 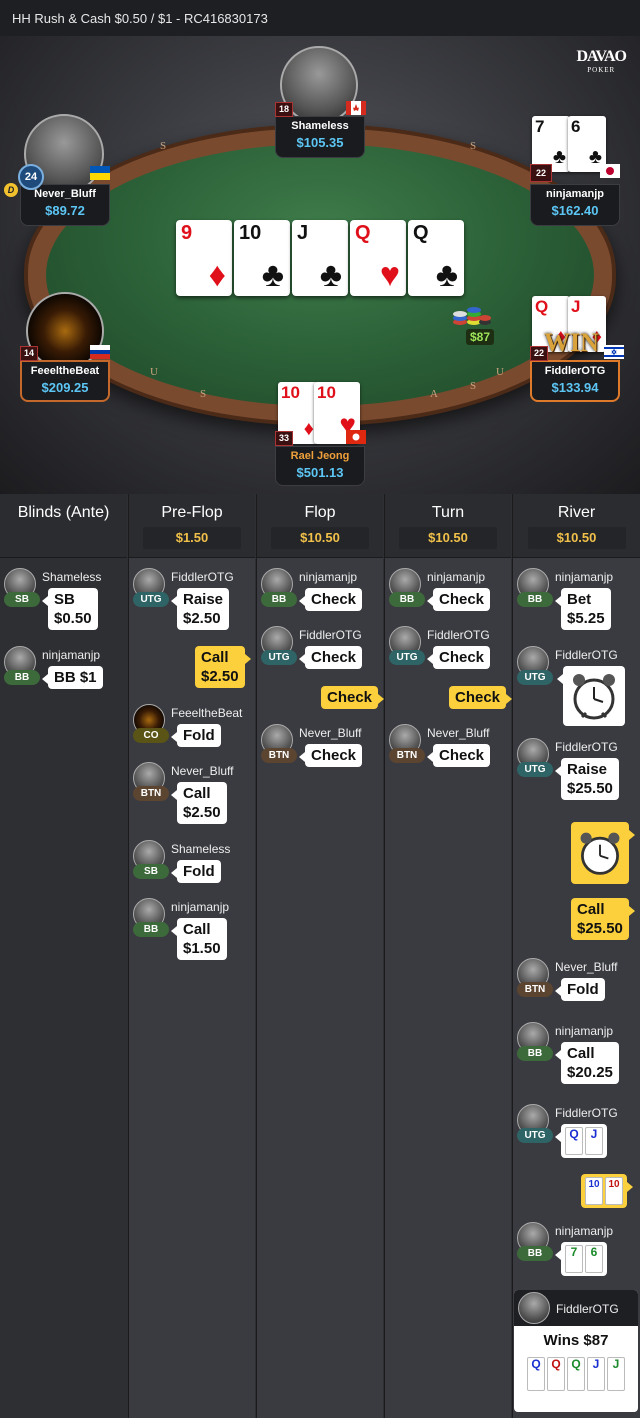 What do you see at coordinates (610, 171) in the screenshot?
I see `japan-flag-icon` at bounding box center [610, 171].